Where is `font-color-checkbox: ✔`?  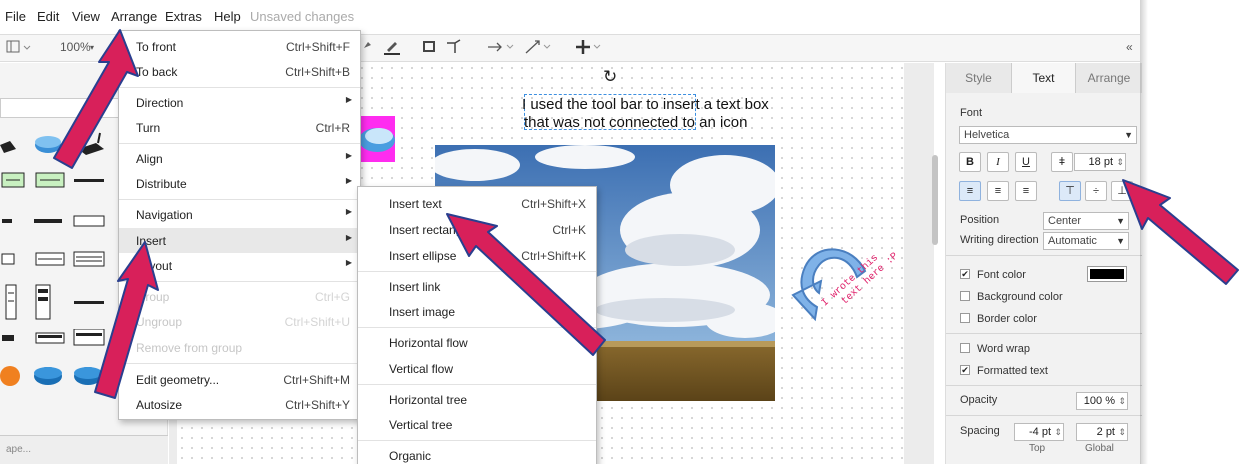 font-color-checkbox: ✔ is located at coordinates (965, 274).